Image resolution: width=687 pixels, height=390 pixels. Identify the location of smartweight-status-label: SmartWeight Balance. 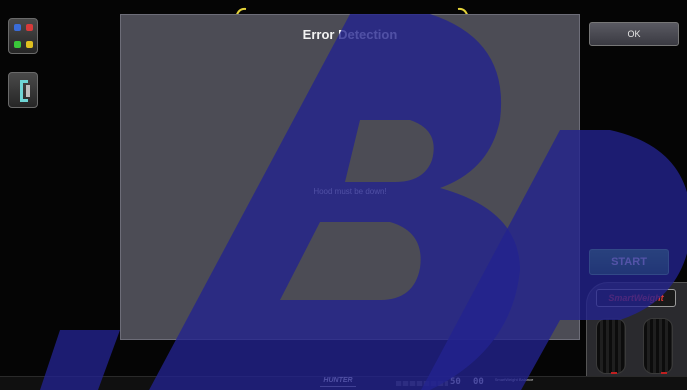
(514, 379).